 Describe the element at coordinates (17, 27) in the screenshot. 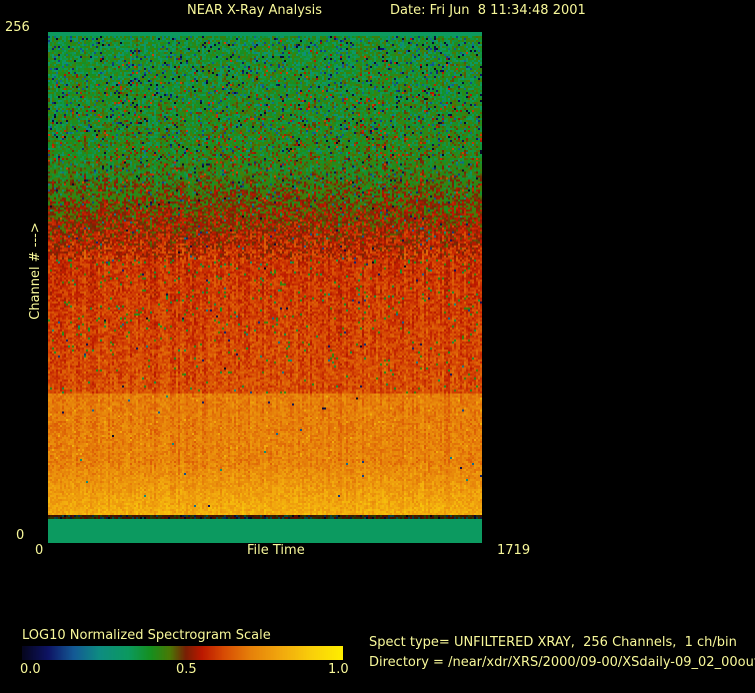

I see `y-axis-max-label: 256` at that location.